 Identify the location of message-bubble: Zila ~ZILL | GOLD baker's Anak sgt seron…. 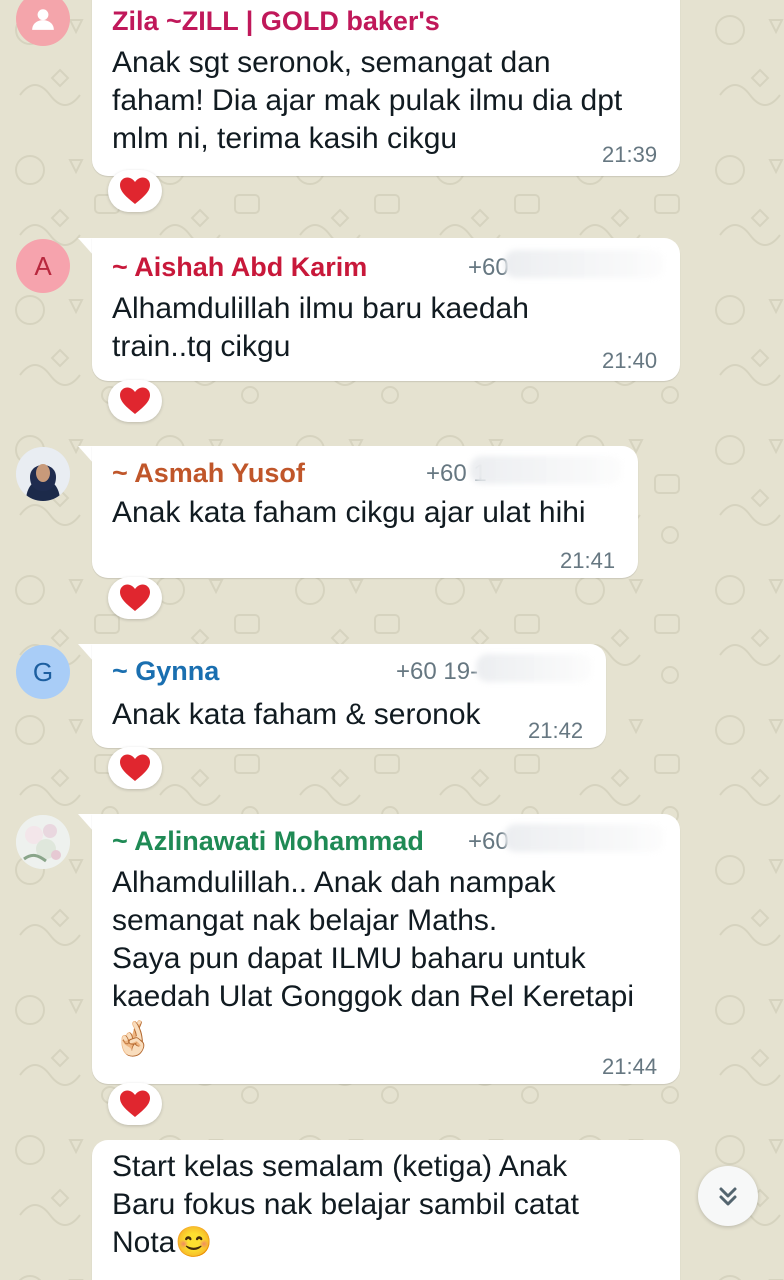
(386, 88).